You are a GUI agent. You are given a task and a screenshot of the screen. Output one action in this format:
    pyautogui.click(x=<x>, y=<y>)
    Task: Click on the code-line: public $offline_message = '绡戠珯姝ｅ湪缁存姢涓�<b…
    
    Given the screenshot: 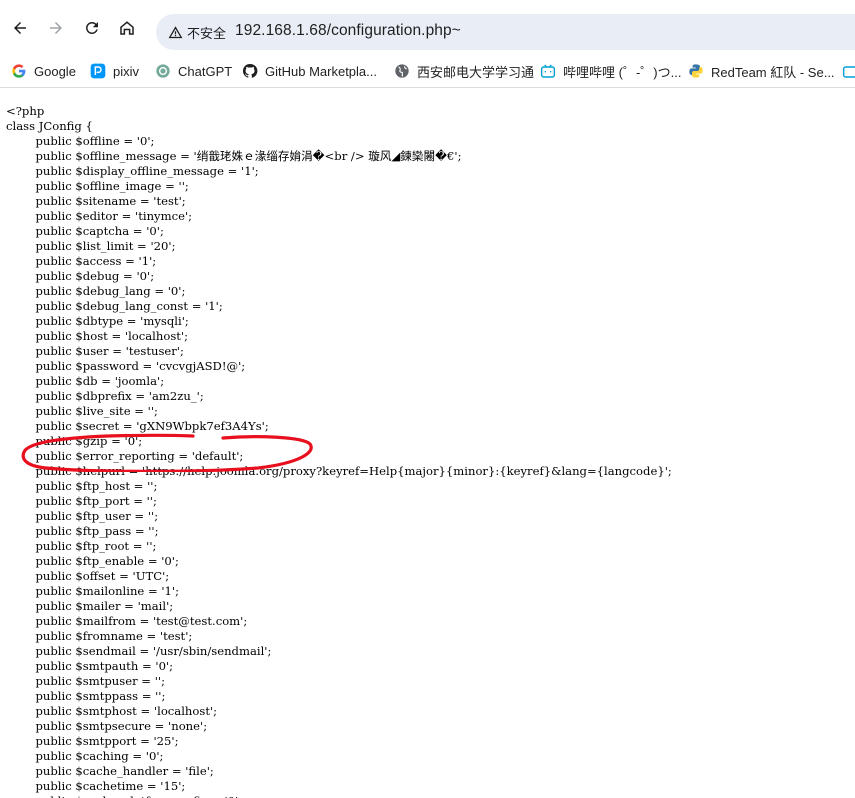 What is the action you would take?
    pyautogui.click(x=234, y=156)
    